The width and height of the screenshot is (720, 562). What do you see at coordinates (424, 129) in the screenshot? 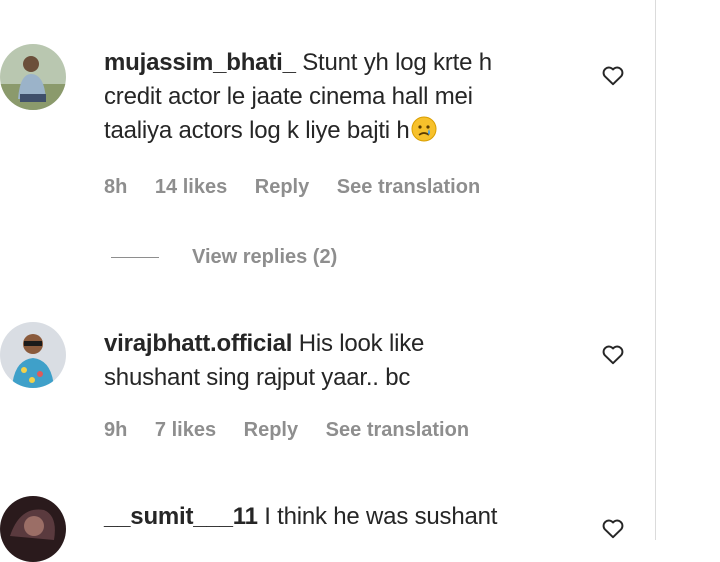
I see `crying-face-emoji-icon` at bounding box center [424, 129].